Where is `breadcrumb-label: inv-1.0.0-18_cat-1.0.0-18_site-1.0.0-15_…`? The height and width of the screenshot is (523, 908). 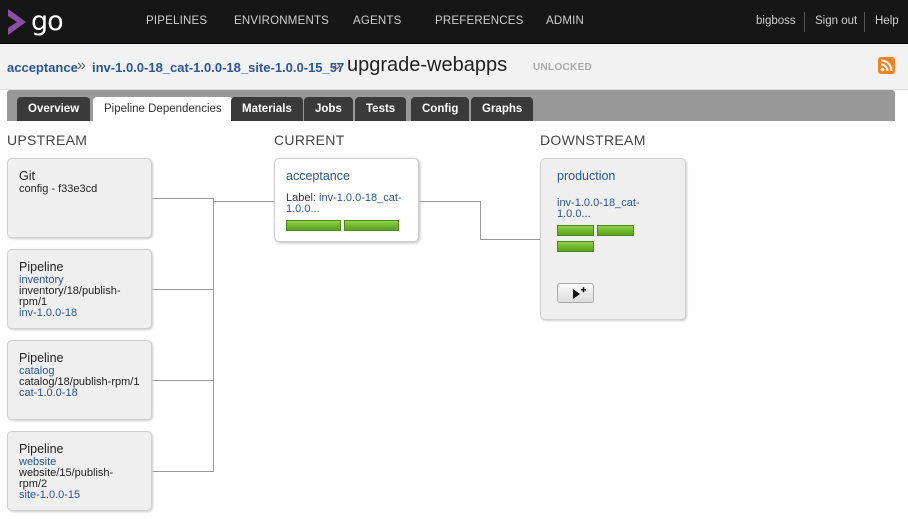 breadcrumb-label: inv-1.0.0-18_cat-1.0.0-18_site-1.0.0-15_… is located at coordinates (218, 67).